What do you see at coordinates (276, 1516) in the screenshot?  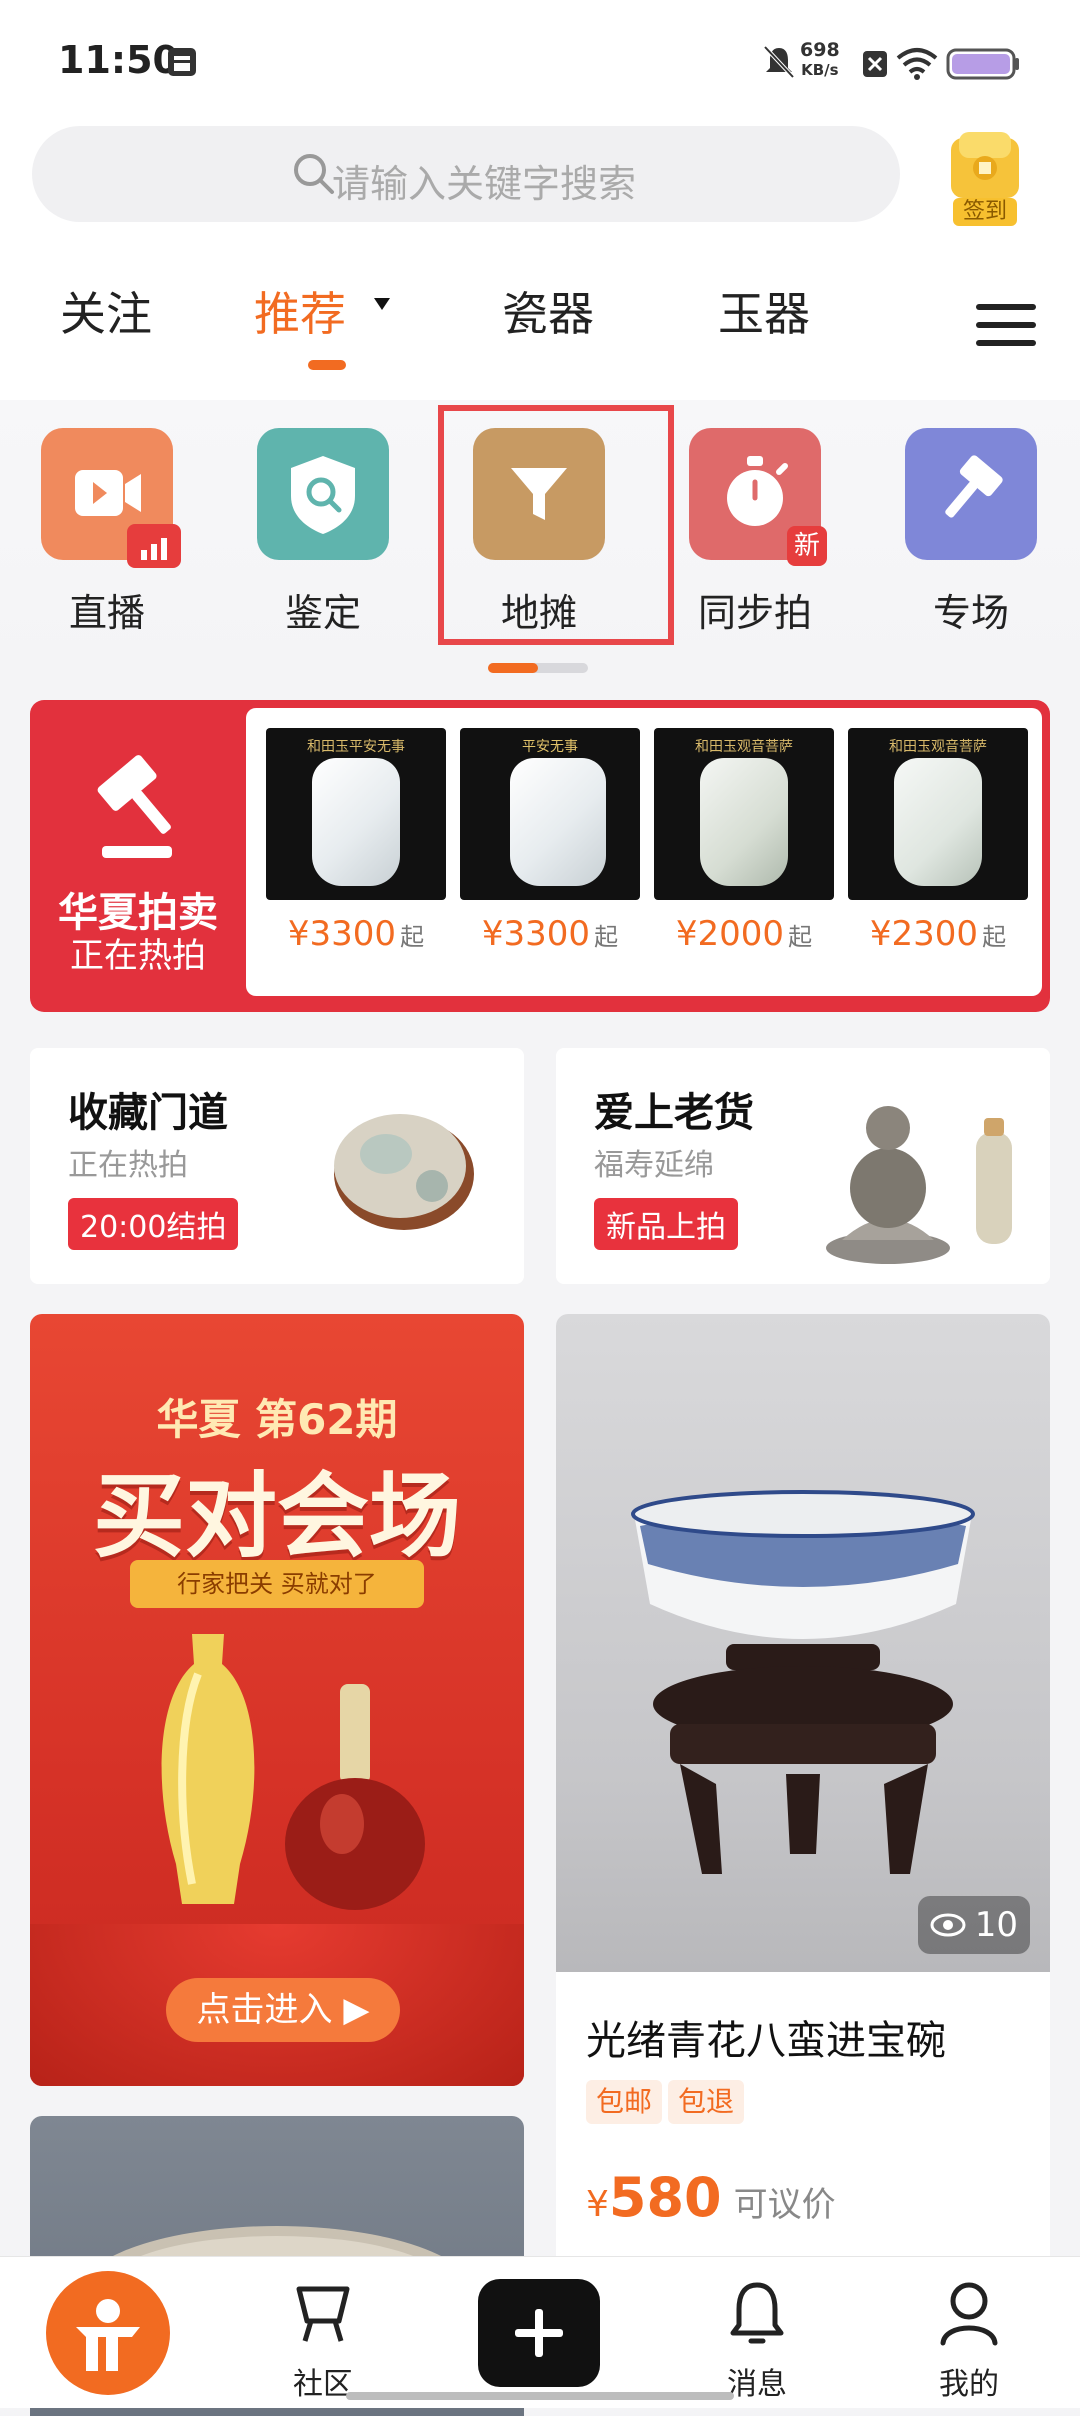 I see `promo-headline: 买对会场` at bounding box center [276, 1516].